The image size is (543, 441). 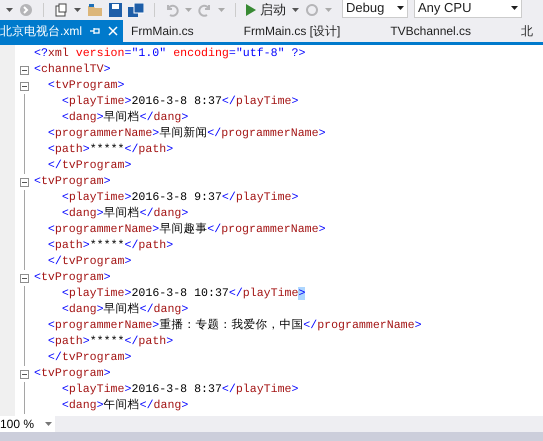 What do you see at coordinates (468, 9) in the screenshot?
I see `platform-dropdown: Any CPU` at bounding box center [468, 9].